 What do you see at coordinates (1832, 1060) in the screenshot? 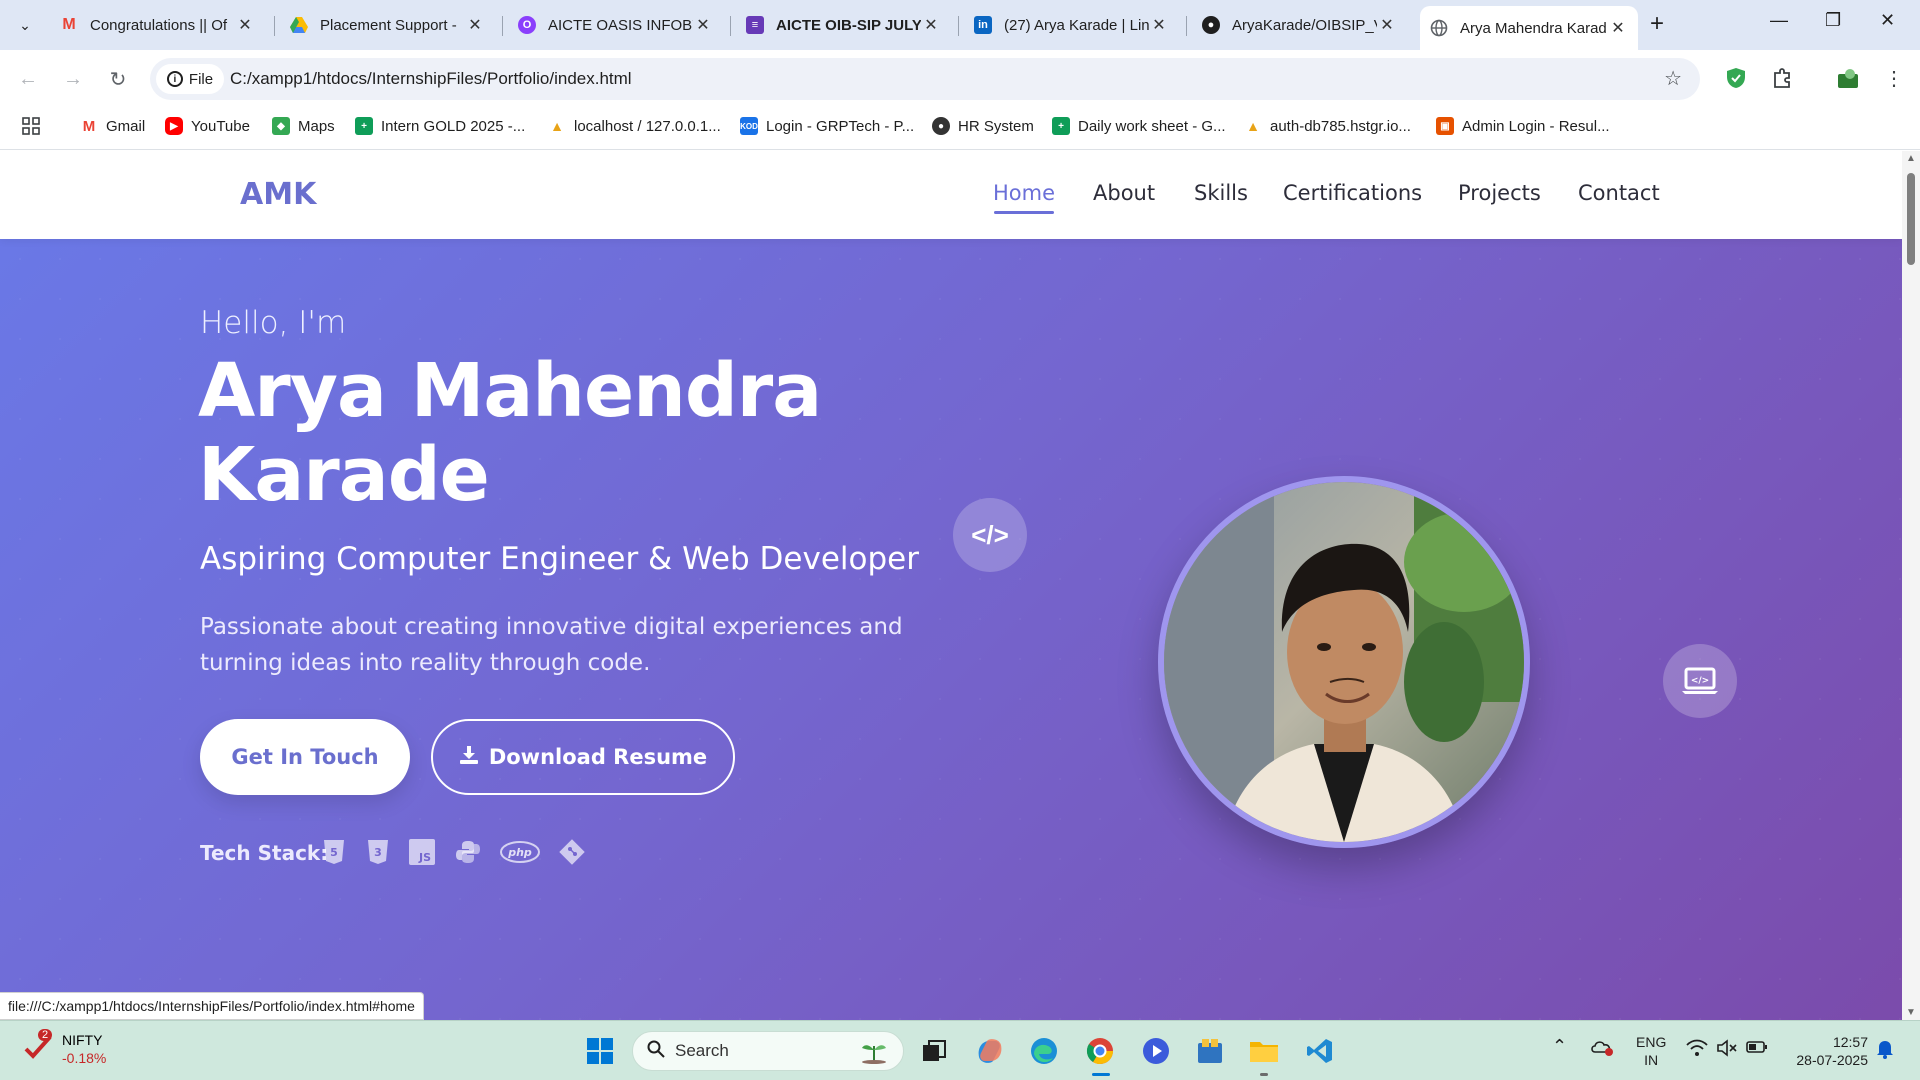
I see `clock-date: 28-07-2025` at bounding box center [1832, 1060].